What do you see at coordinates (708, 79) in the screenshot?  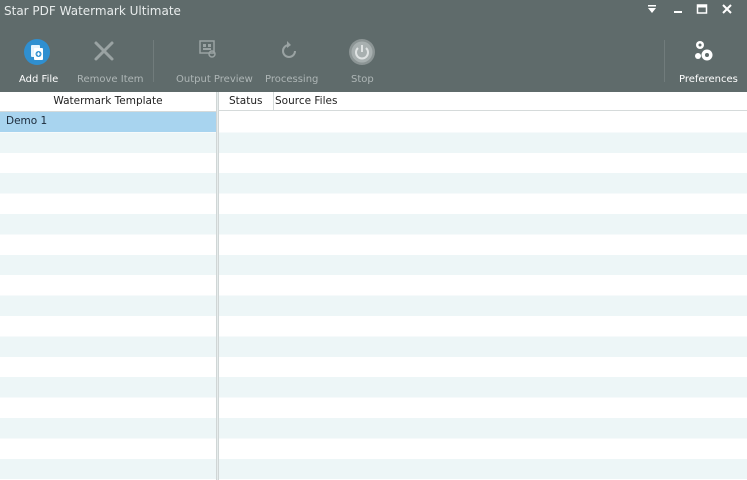 I see `preferences-label: Preferences` at bounding box center [708, 79].